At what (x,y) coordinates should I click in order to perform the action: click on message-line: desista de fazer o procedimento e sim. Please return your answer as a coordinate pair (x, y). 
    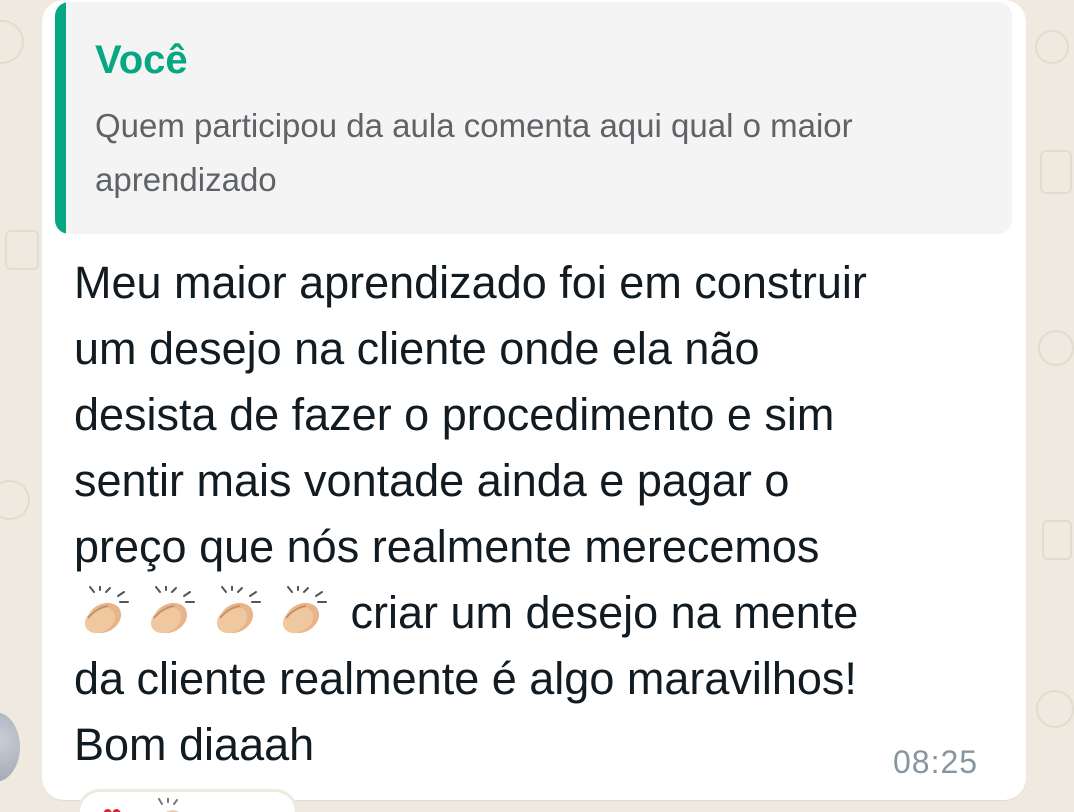
    Looking at the image, I should click on (454, 414).